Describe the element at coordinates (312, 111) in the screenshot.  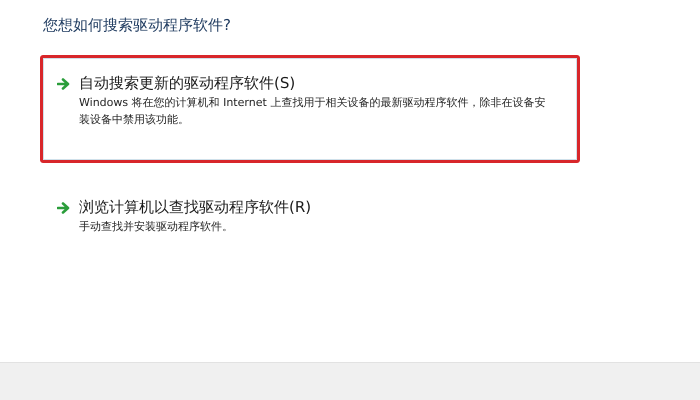
I see `option-description: Windows 将在您的计算机和 Internet 上查找用于相关设备的最新驱动程序软件，除非在设备安装设备中禁用该功能。` at that location.